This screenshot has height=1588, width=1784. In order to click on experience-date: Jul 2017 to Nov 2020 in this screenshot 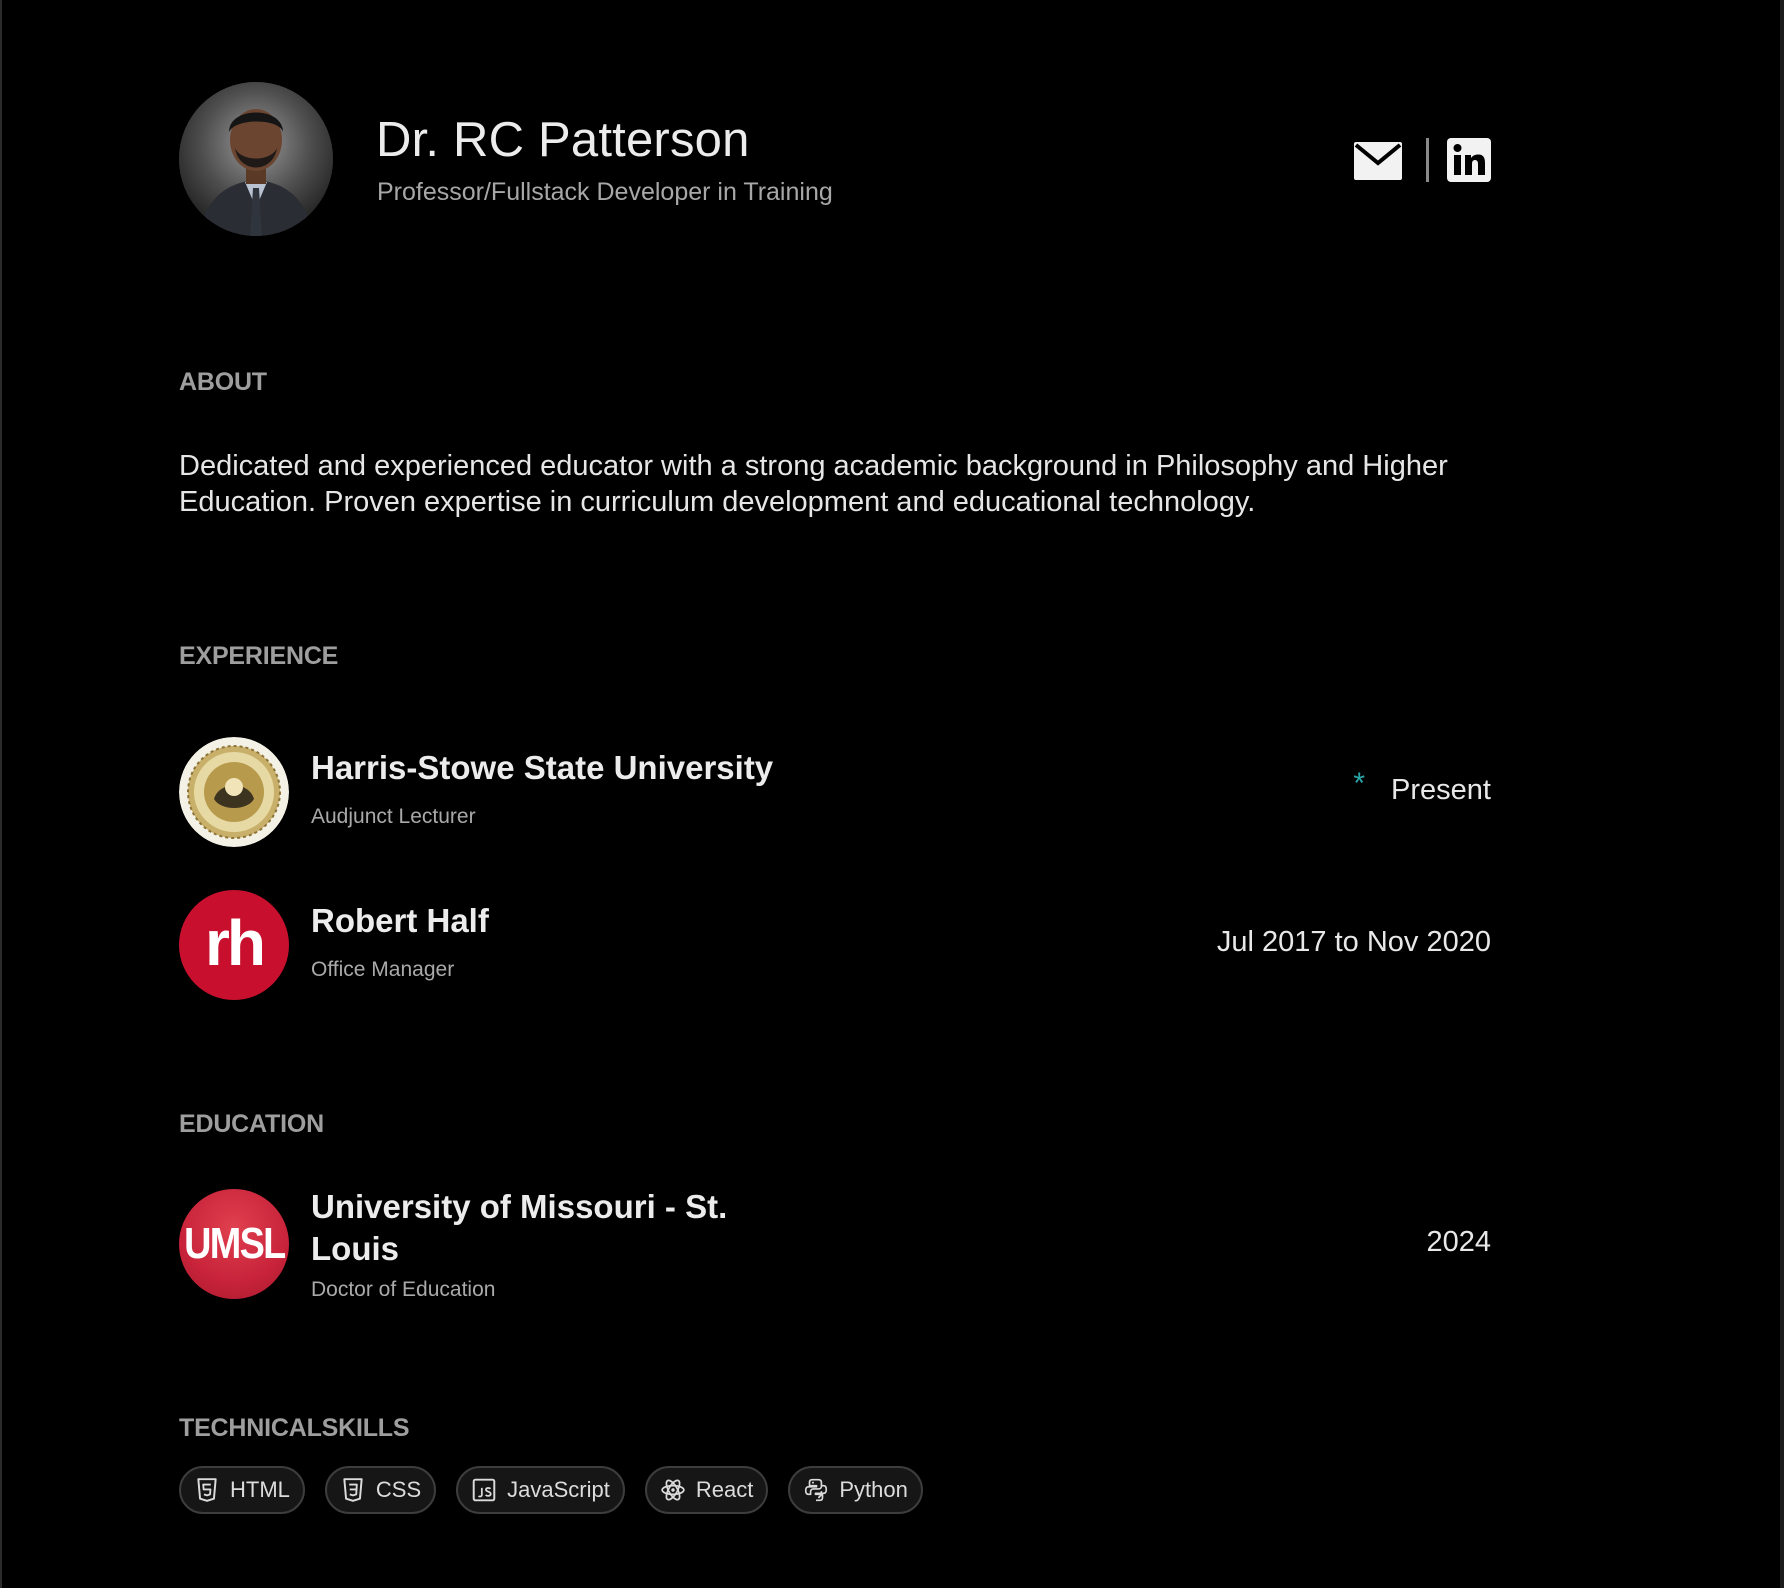, I will do `click(1353, 942)`.